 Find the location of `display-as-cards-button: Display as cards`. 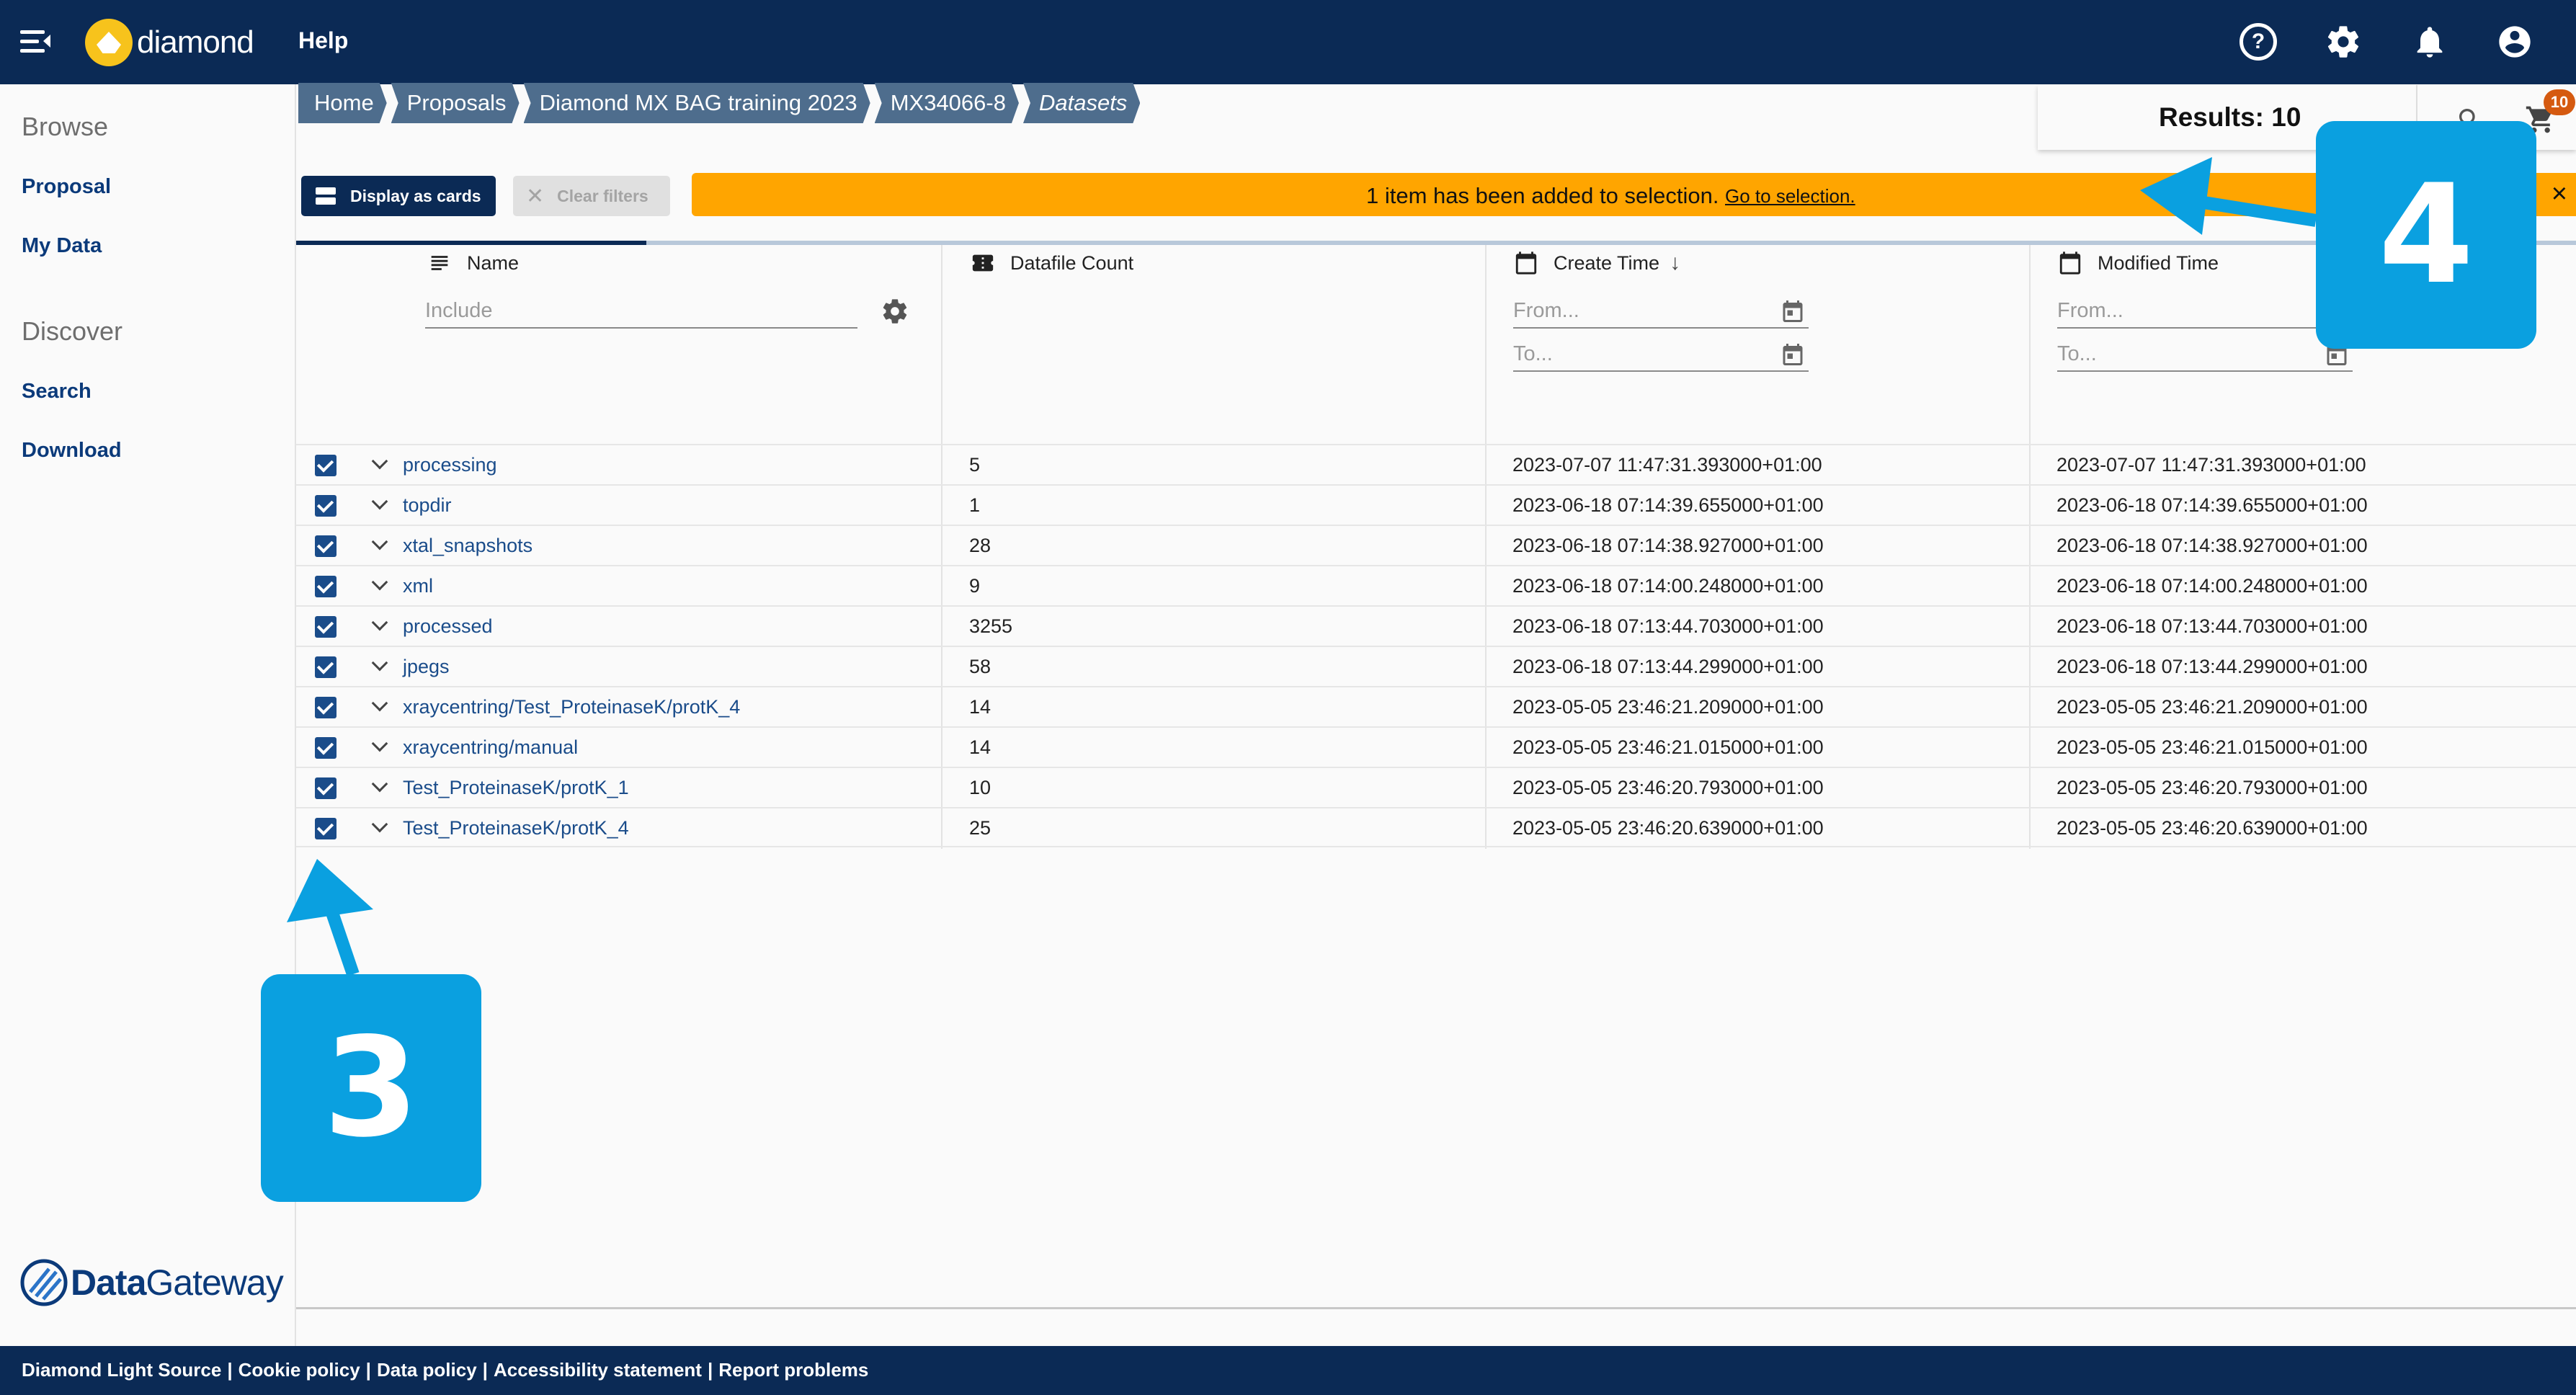

display-as-cards-button: Display as cards is located at coordinates (398, 196).